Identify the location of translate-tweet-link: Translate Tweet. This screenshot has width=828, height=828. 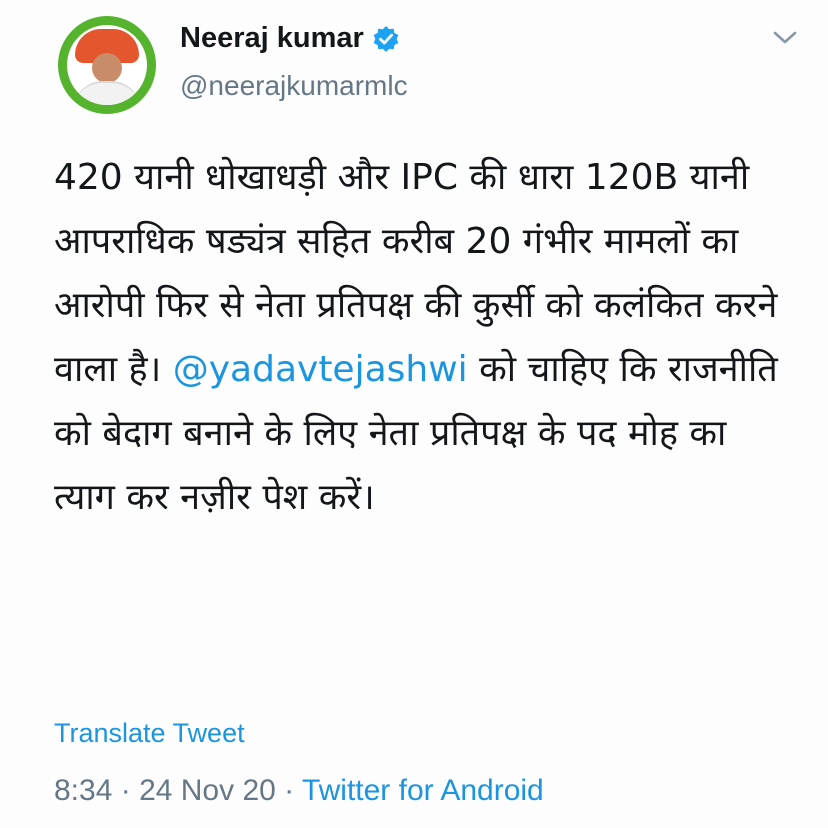
(149, 733).